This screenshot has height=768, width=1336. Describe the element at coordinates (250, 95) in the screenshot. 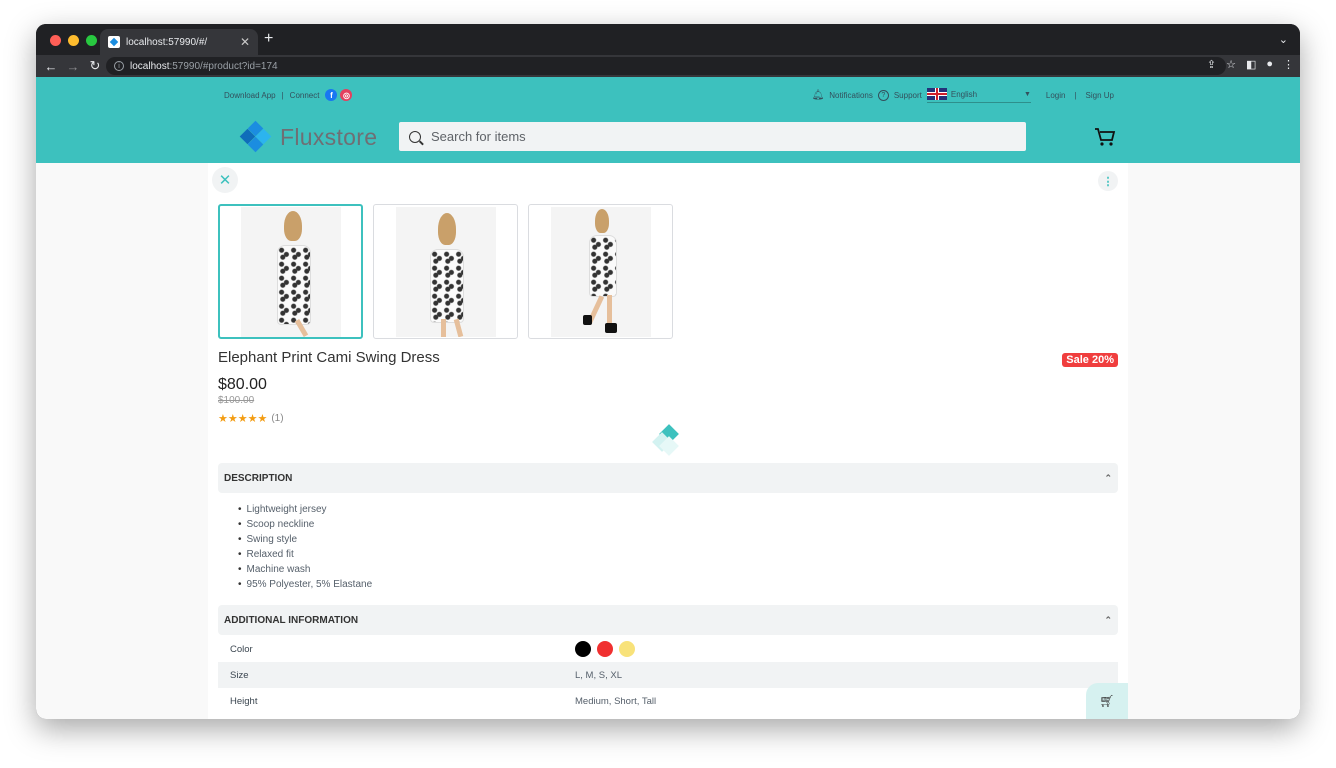

I see `download-app-link: Download App` at that location.